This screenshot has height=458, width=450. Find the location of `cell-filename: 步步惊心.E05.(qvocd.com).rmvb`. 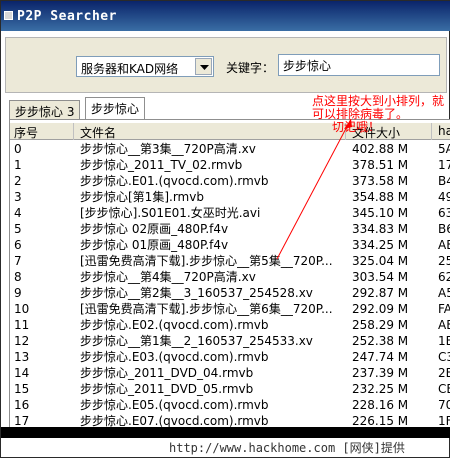

cell-filename: 步步惊心.E05.(qvocd.com).rmvb is located at coordinates (174, 405).